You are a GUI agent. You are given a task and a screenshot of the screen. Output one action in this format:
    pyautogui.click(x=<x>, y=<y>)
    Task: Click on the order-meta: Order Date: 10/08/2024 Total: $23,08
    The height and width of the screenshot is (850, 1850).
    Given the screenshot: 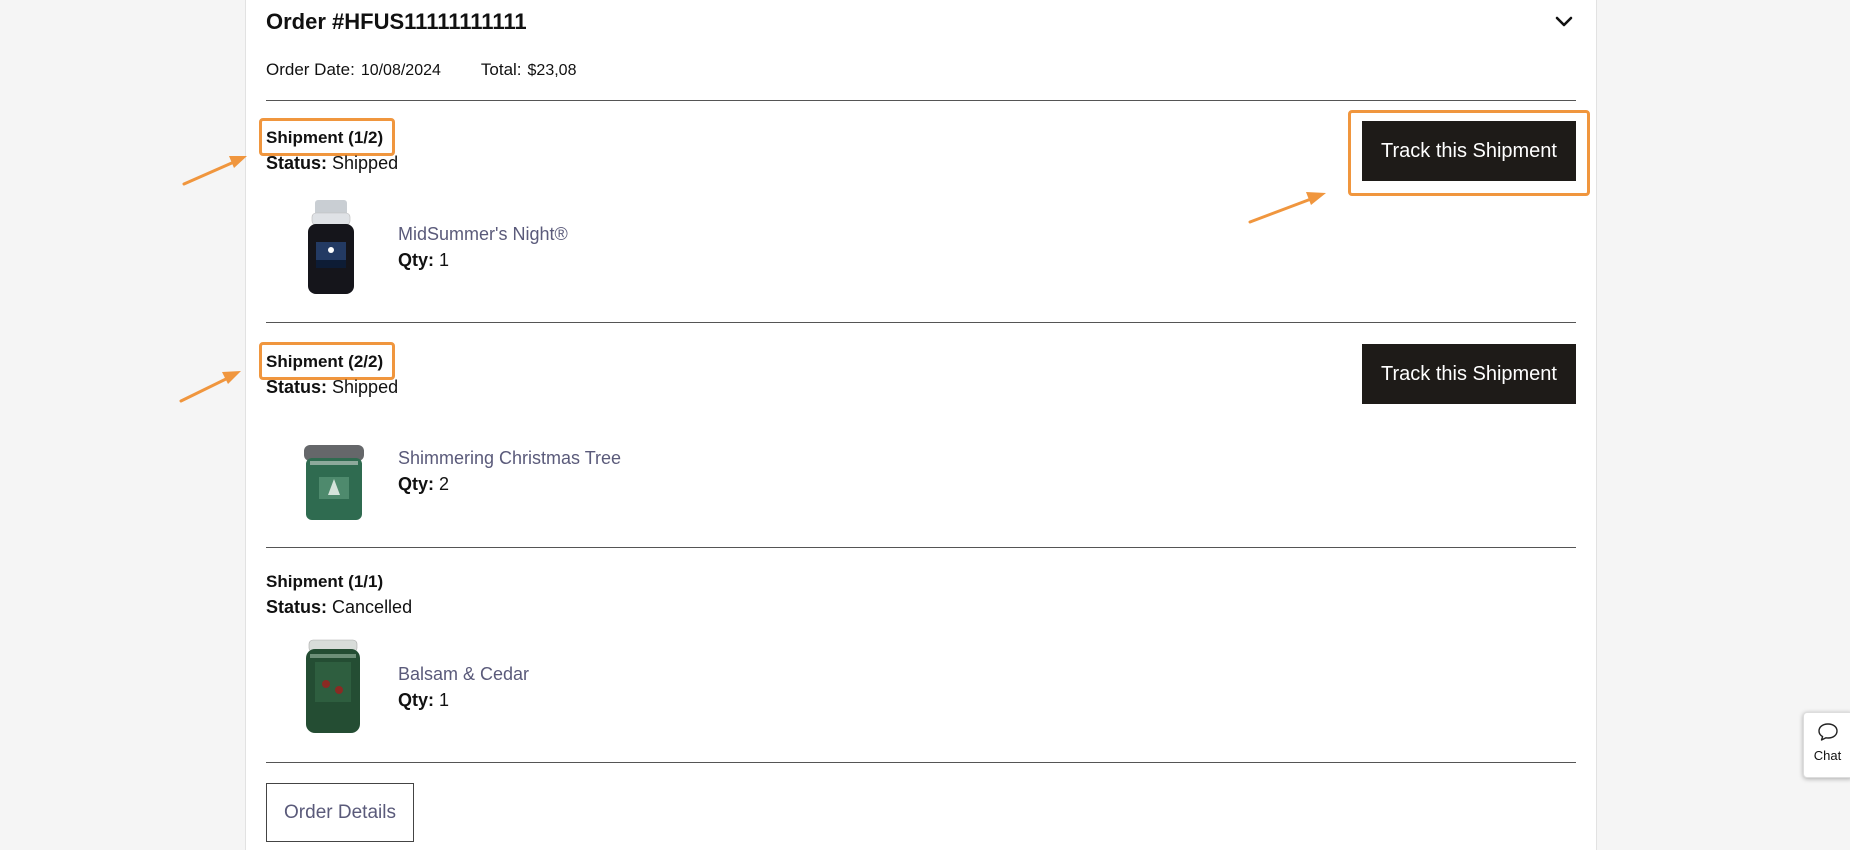 What is the action you would take?
    pyautogui.click(x=421, y=70)
    